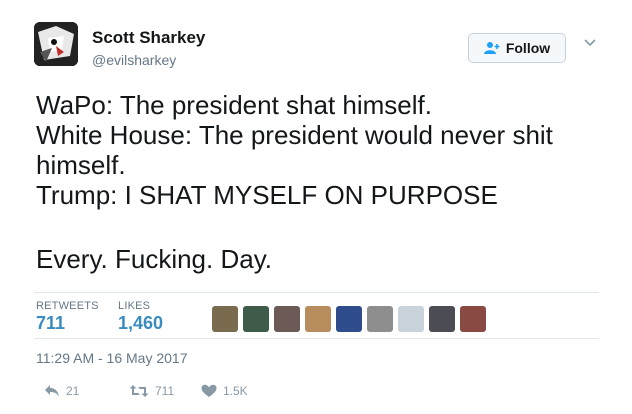 Image resolution: width=632 pixels, height=414 pixels. What do you see at coordinates (528, 48) in the screenshot?
I see `follow-button-label: Follow` at bounding box center [528, 48].